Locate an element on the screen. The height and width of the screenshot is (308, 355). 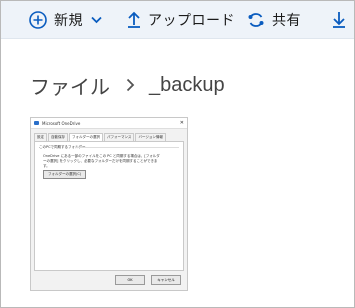
chevron-right-icon is located at coordinates (130, 85).